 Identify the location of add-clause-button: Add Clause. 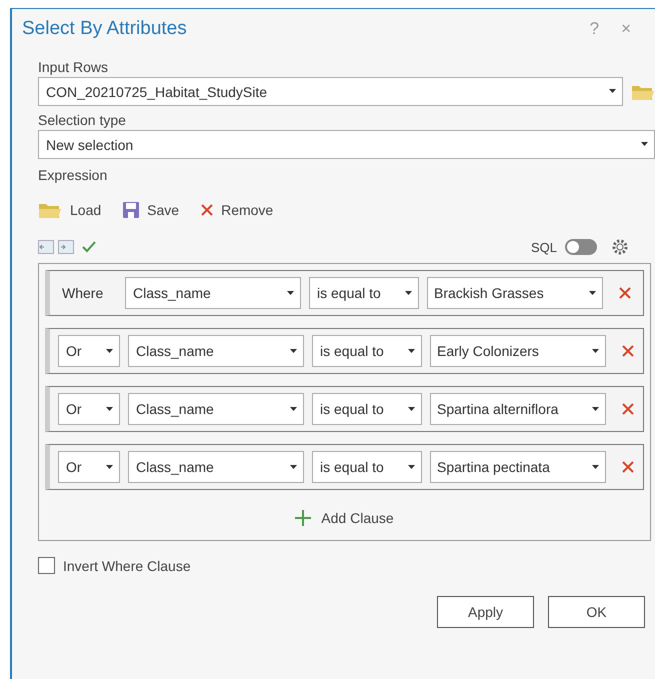
(344, 521).